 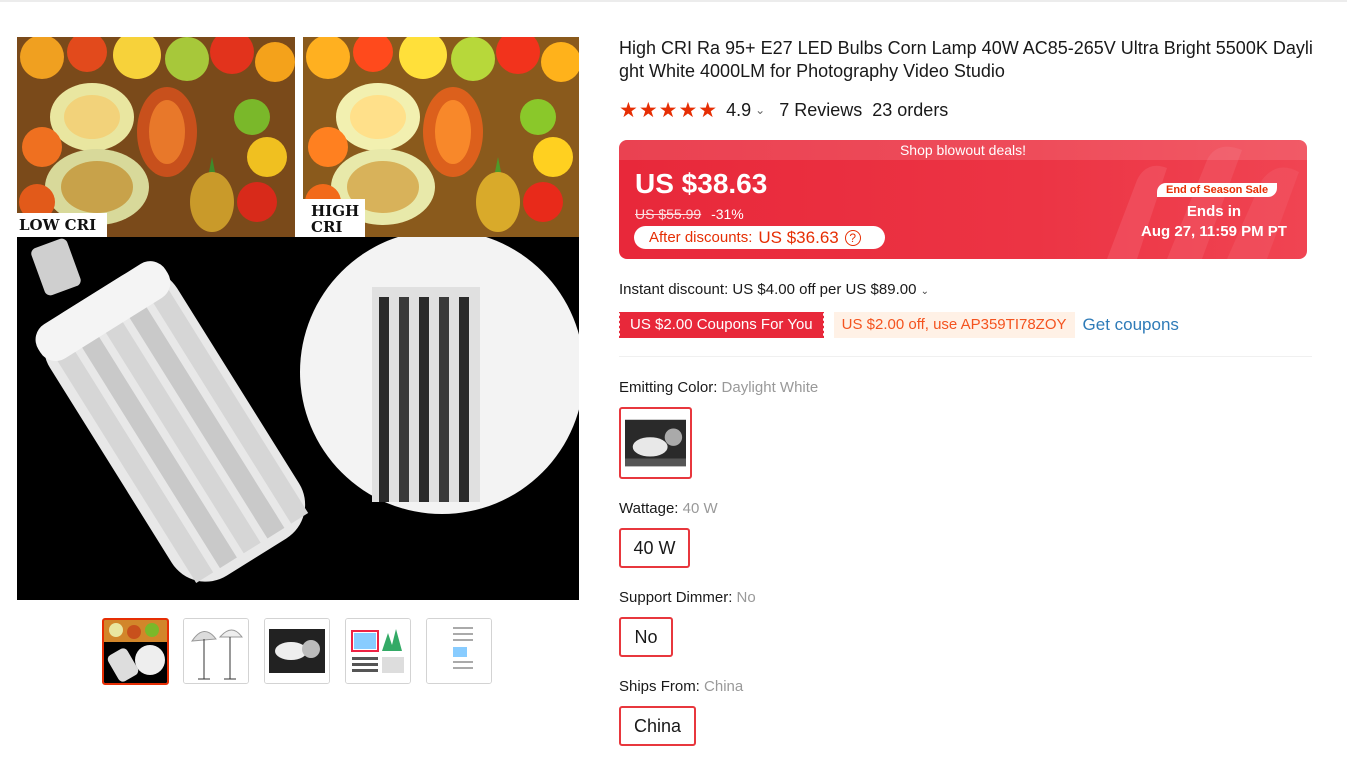 I want to click on wattage-label: Wattage: 40 W, so click(x=668, y=508).